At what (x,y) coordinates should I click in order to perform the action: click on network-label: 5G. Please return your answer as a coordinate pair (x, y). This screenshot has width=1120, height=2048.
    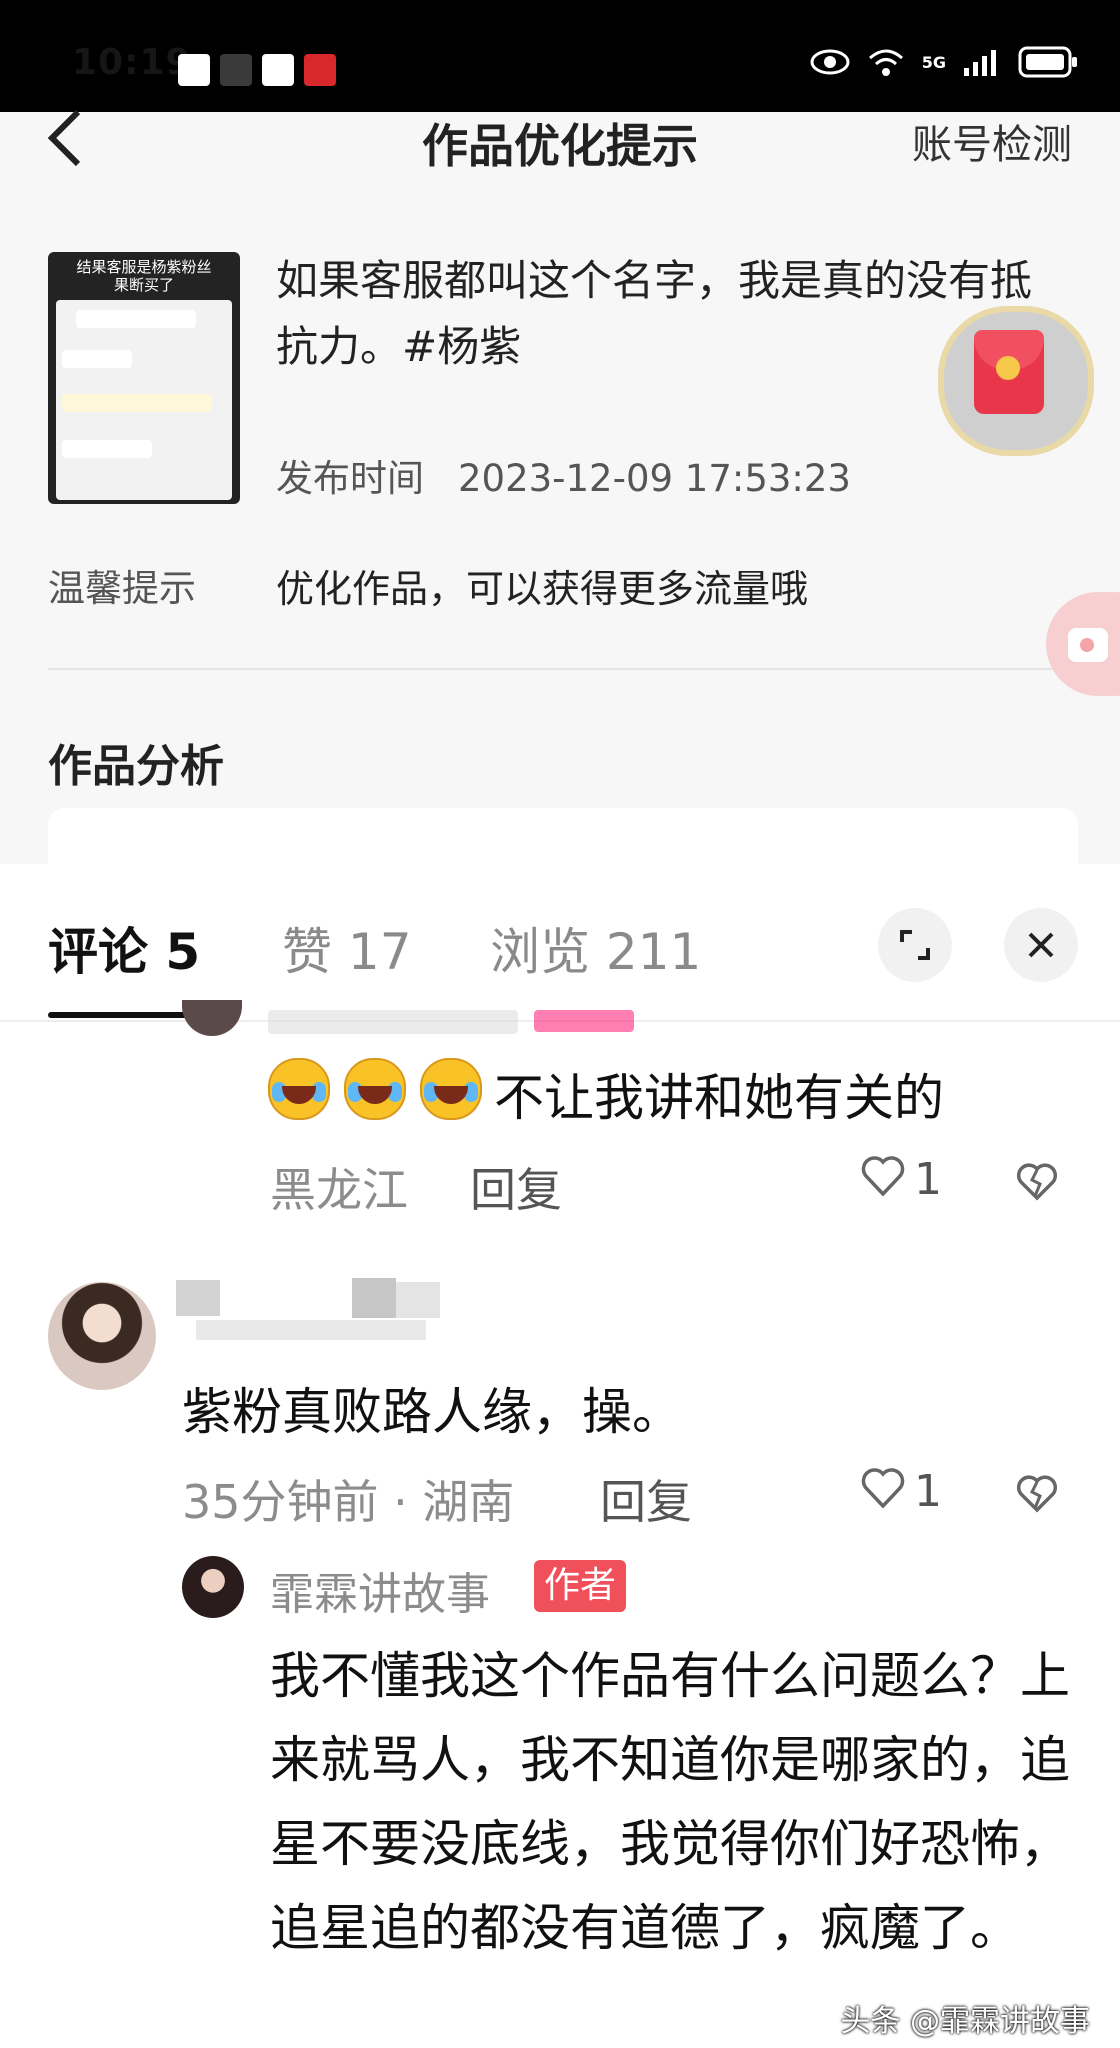
    Looking at the image, I should click on (933, 62).